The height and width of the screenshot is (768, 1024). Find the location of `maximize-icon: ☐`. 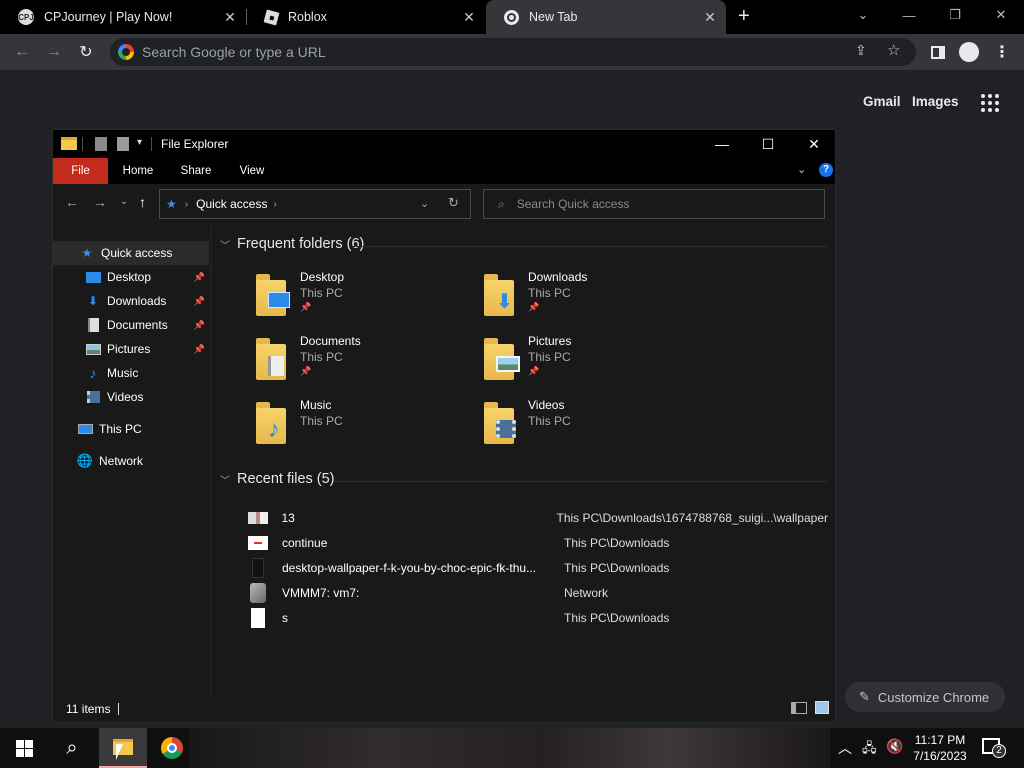

maximize-icon: ☐ is located at coordinates (768, 144).